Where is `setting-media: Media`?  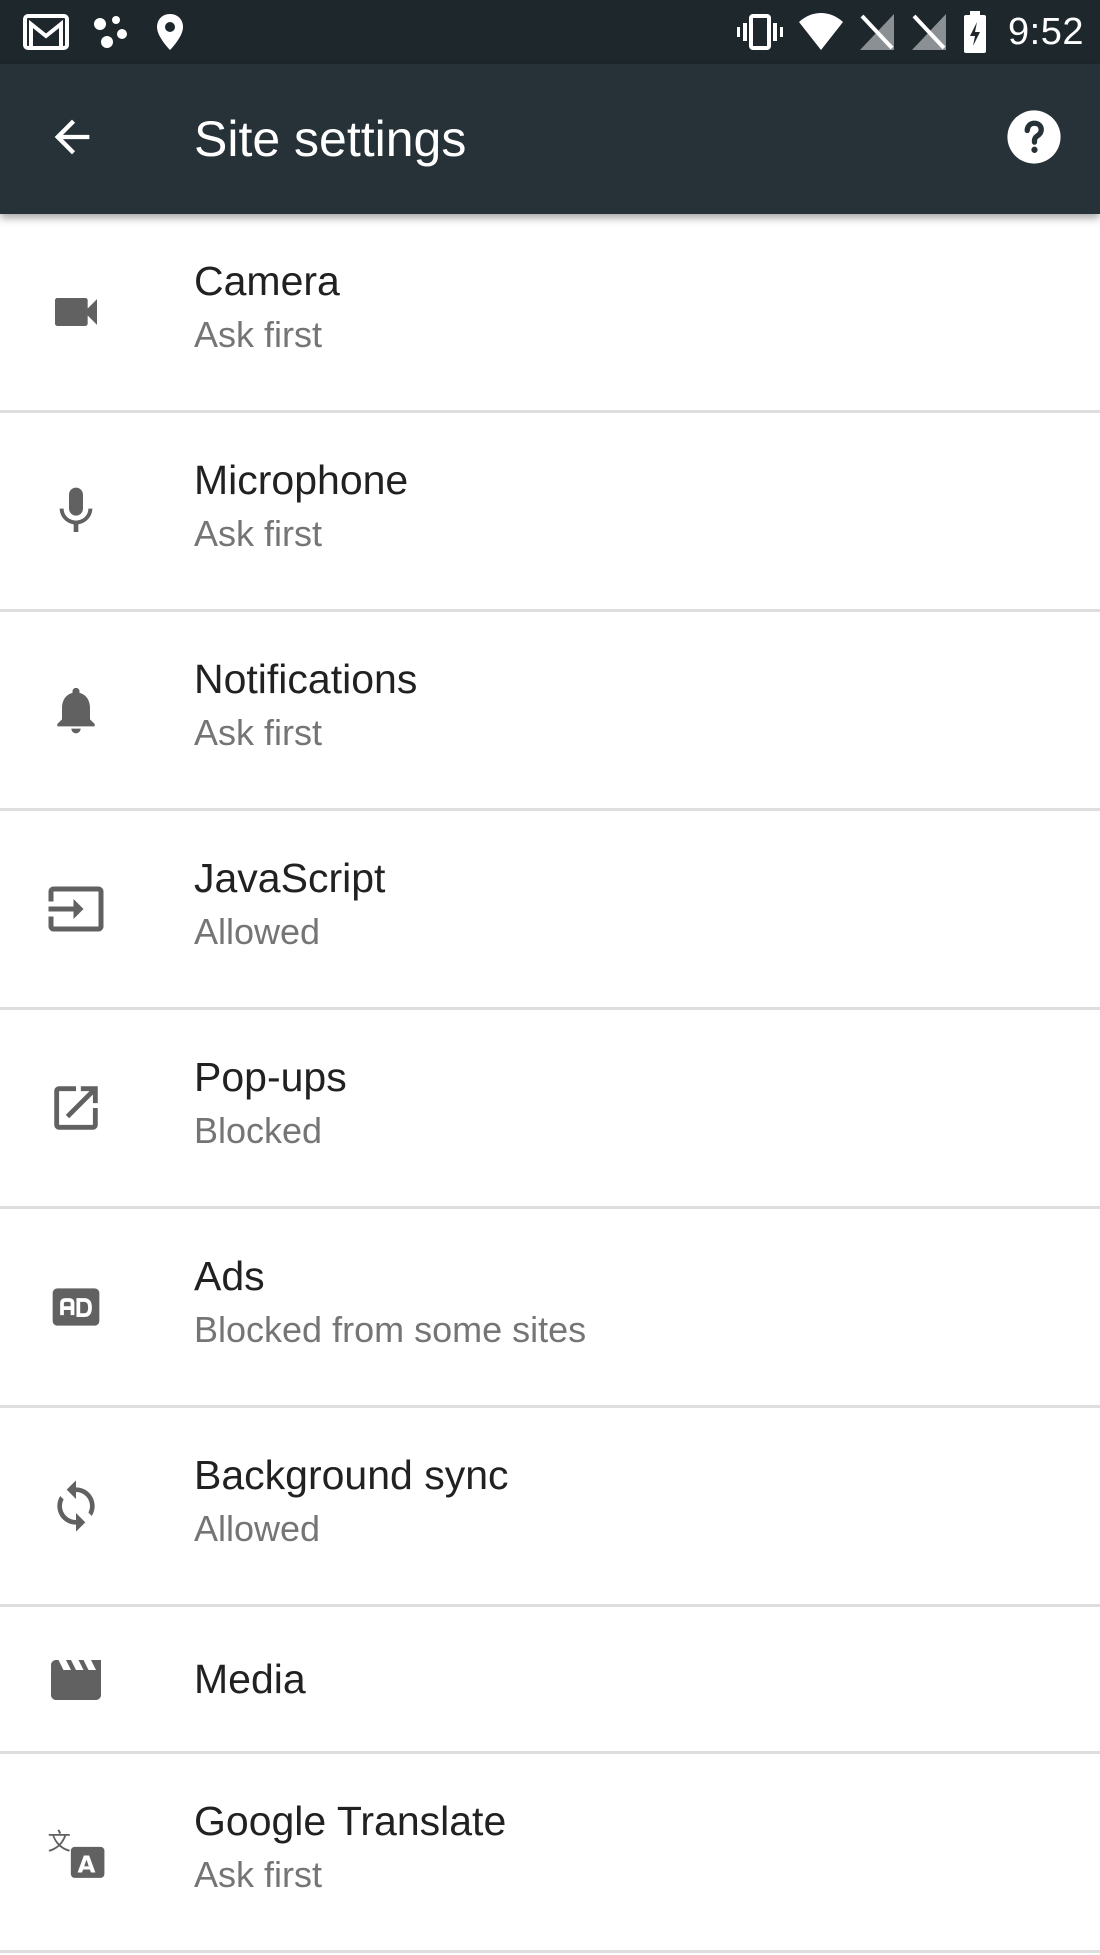
setting-media: Media is located at coordinates (550, 1680).